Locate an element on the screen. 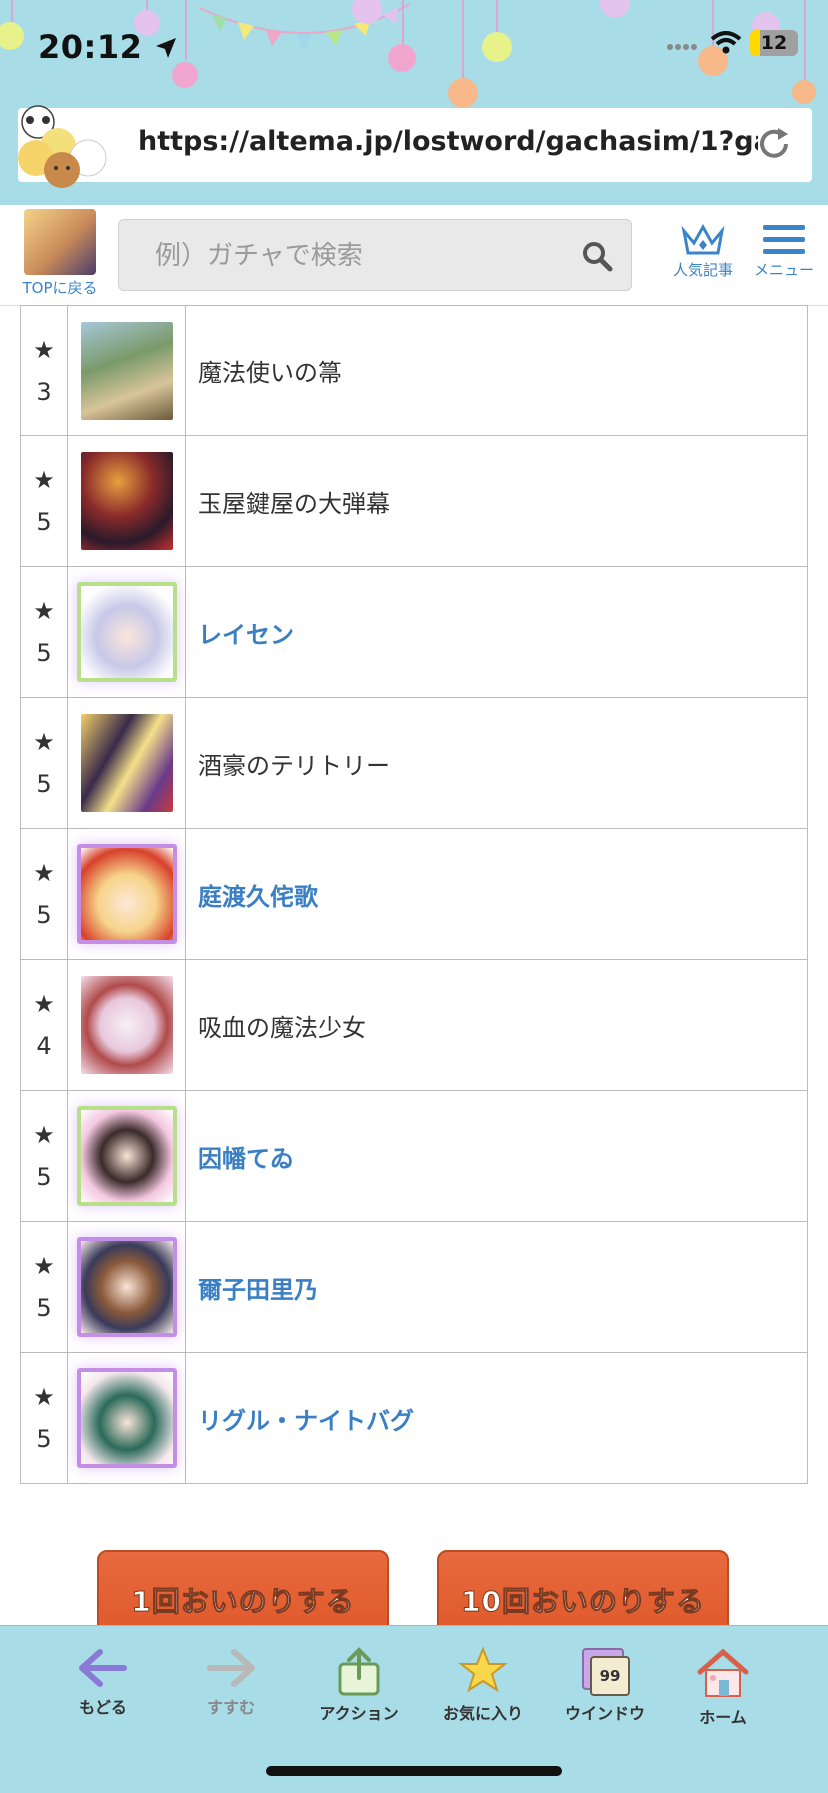 This screenshot has width=828, height=1793. table-row: ★ 5 因幡てゐ is located at coordinates (414, 1156).